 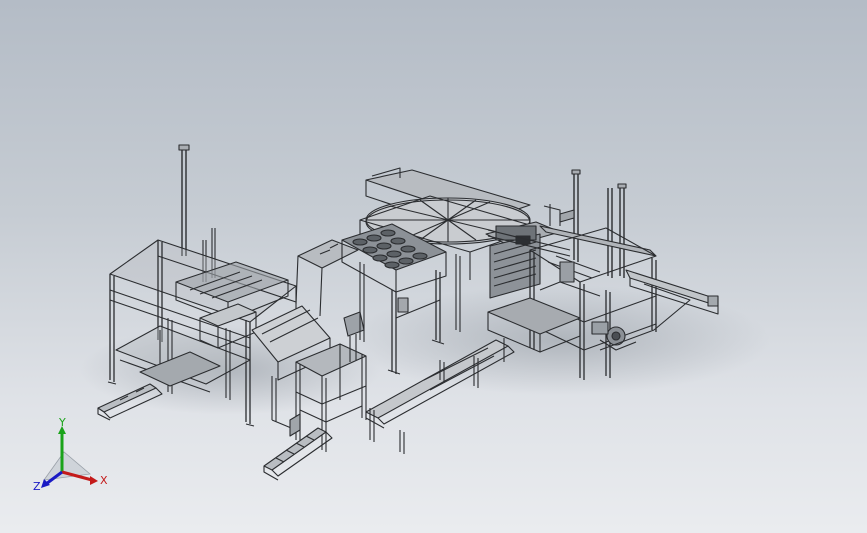 I want to click on z-axis-label: Z, so click(x=37, y=486).